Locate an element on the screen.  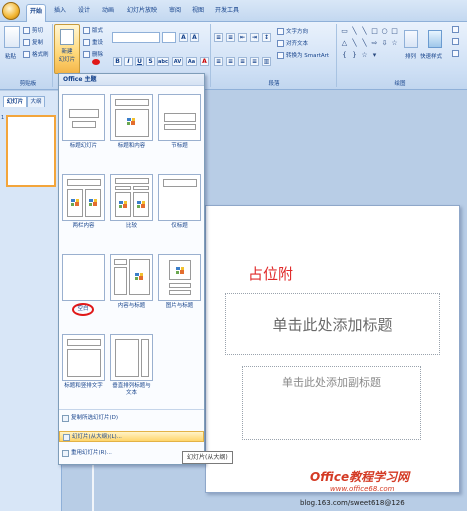
layout-title-content: 标题和内容 is located at coordinates (131, 122).